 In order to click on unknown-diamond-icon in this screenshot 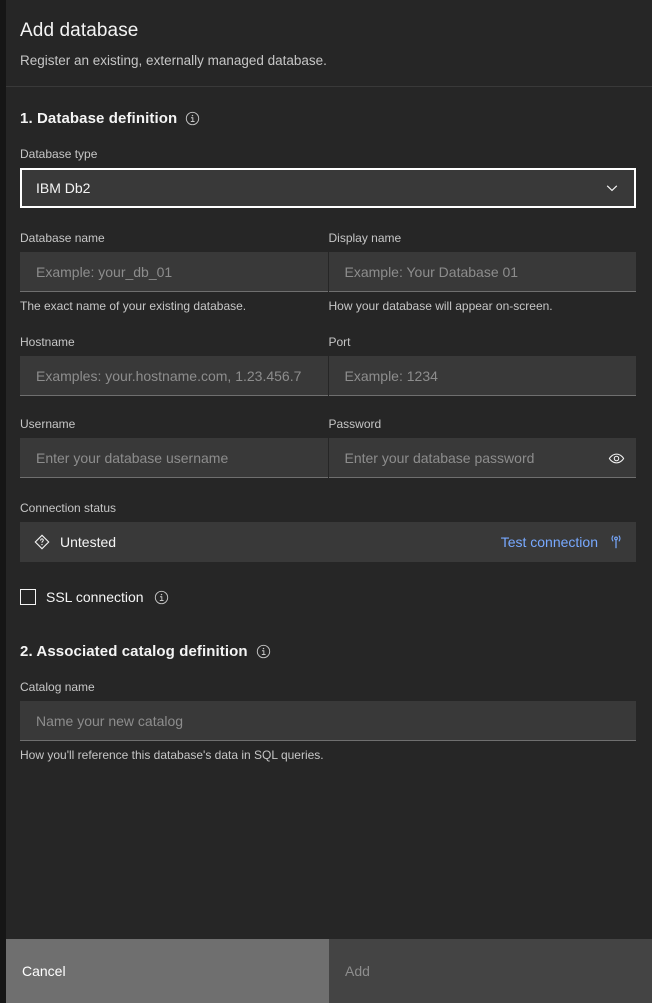, I will do `click(42, 542)`.